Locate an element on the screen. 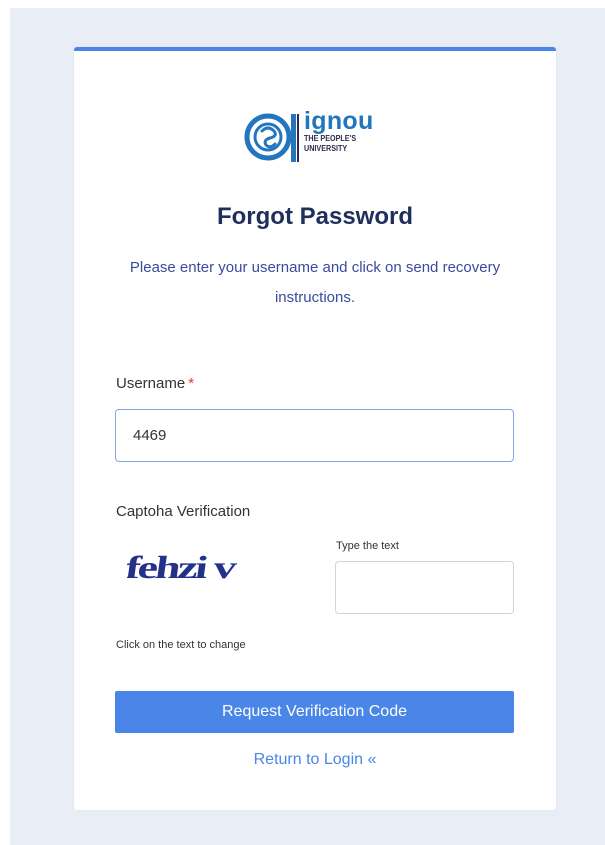 The height and width of the screenshot is (845, 605). ignou-emblem-icon is located at coordinates (271, 137).